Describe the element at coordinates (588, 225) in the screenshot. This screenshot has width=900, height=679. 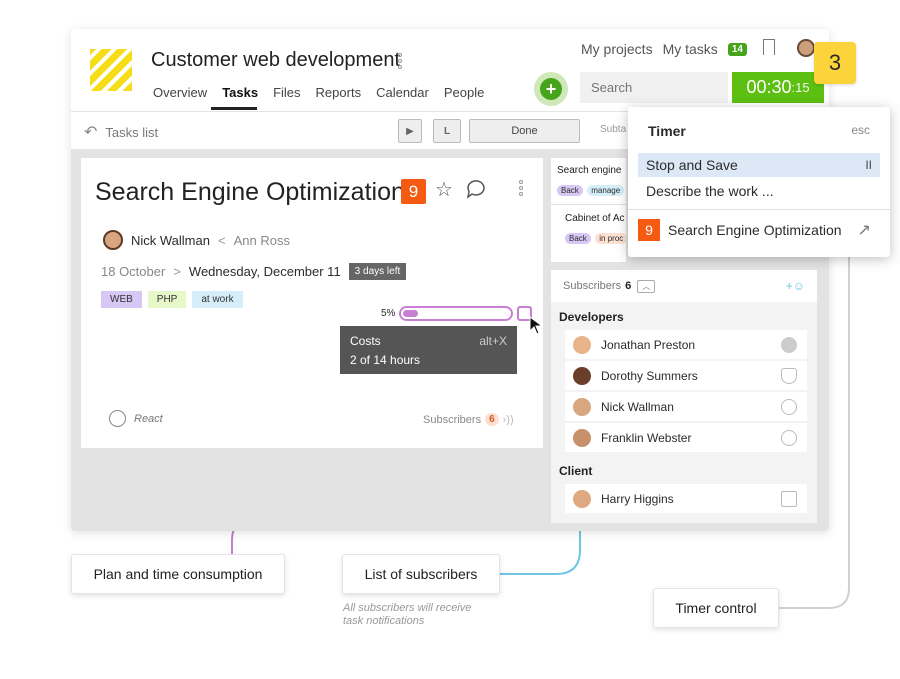
I see `related-item: Cabinet of Ac Back in proc` at that location.